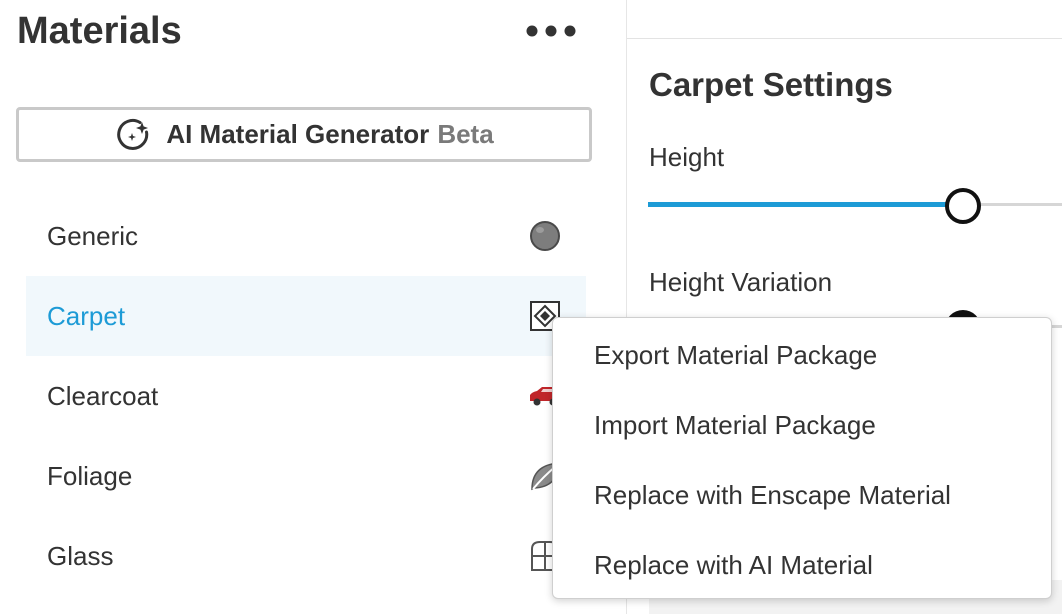  I want to click on ellipsis-icon, so click(551, 31).